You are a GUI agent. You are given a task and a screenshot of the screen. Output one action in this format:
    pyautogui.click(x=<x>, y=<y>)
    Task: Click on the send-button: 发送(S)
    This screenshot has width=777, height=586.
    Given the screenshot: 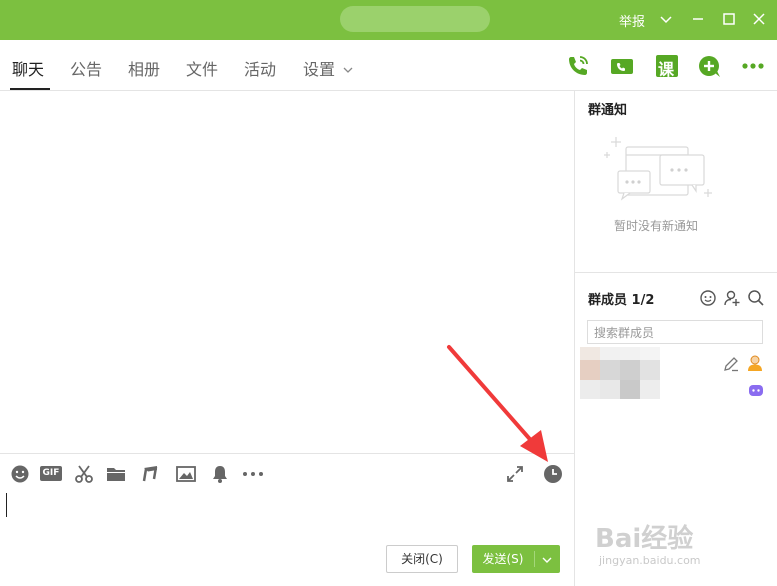 What is the action you would take?
    pyautogui.click(x=516, y=559)
    